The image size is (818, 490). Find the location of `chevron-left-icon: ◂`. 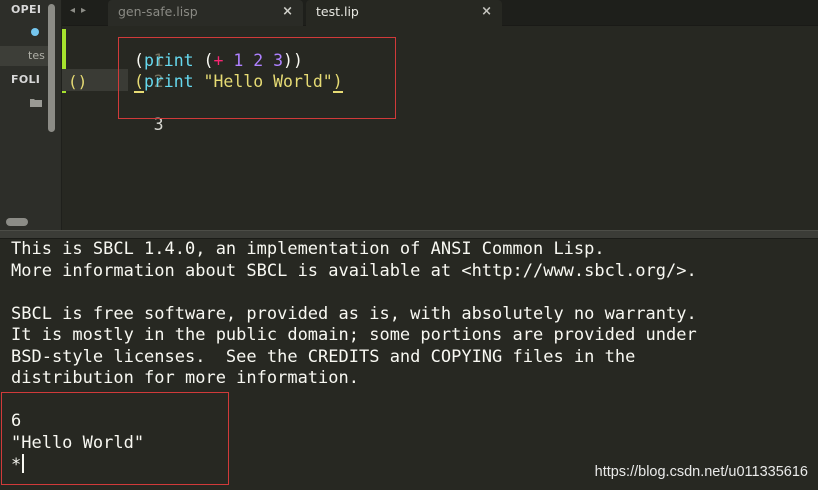

chevron-left-icon: ◂ is located at coordinates (75, 10).